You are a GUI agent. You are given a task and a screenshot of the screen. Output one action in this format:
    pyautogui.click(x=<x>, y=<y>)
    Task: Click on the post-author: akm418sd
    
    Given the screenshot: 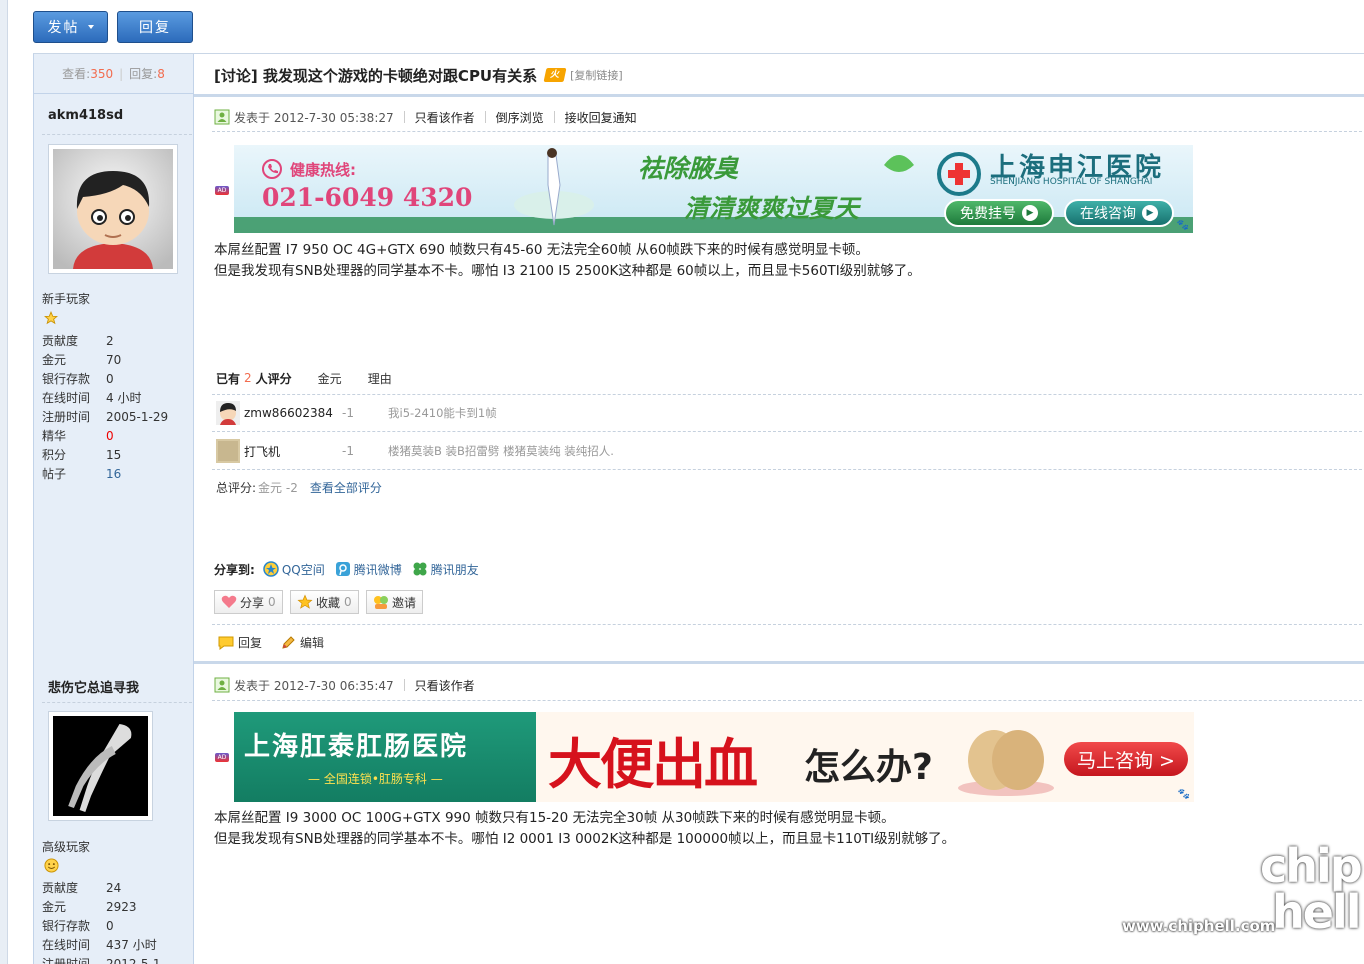 What is the action you would take?
    pyautogui.click(x=85, y=115)
    